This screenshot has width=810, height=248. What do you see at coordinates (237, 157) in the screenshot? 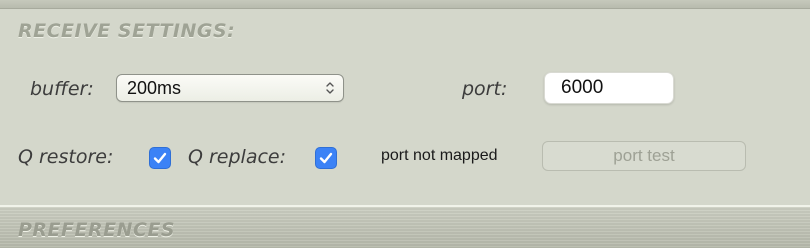
I see `q-replace-label: Q replace:` at bounding box center [237, 157].